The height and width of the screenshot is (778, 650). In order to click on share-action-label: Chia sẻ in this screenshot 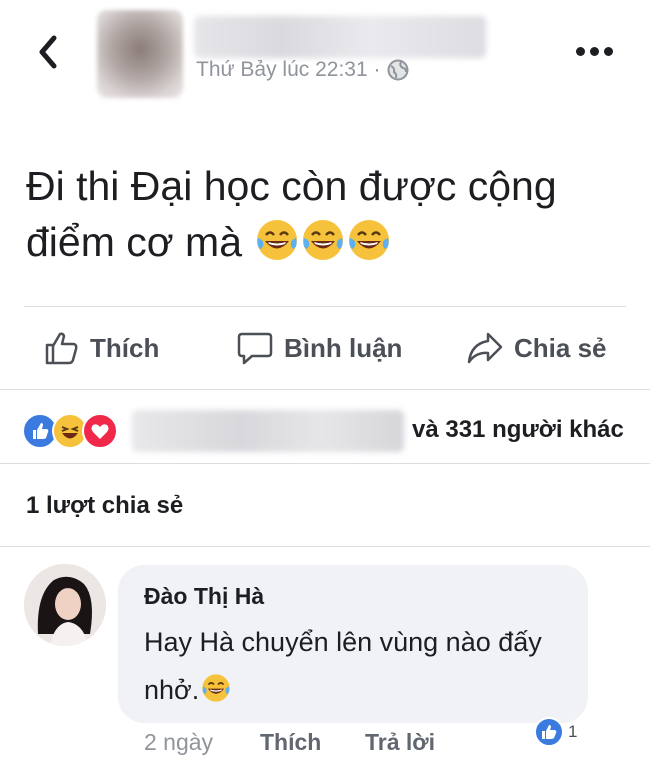, I will do `click(560, 347)`.